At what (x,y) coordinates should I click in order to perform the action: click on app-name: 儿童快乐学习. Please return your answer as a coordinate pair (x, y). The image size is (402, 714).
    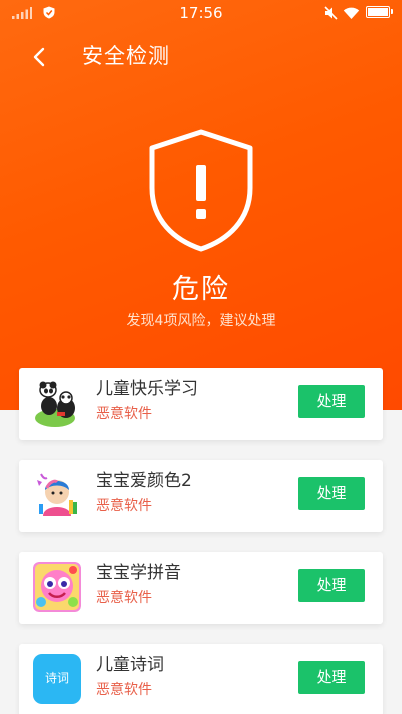
    Looking at the image, I should click on (147, 389).